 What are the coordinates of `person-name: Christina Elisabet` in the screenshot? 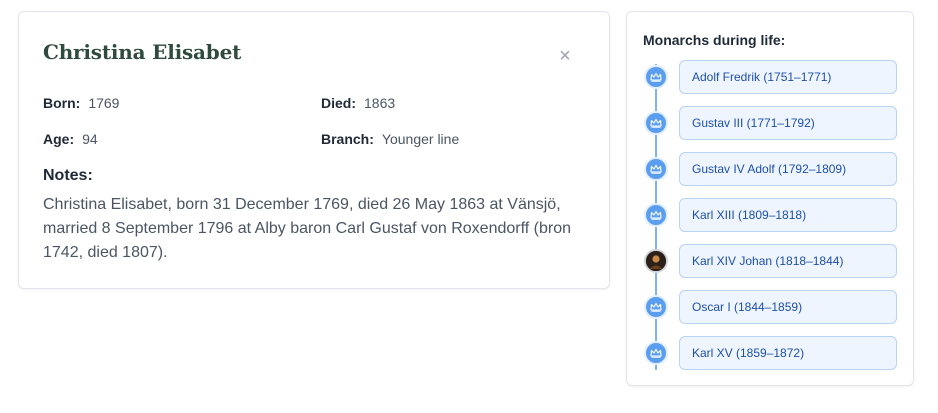 It's located at (142, 52).